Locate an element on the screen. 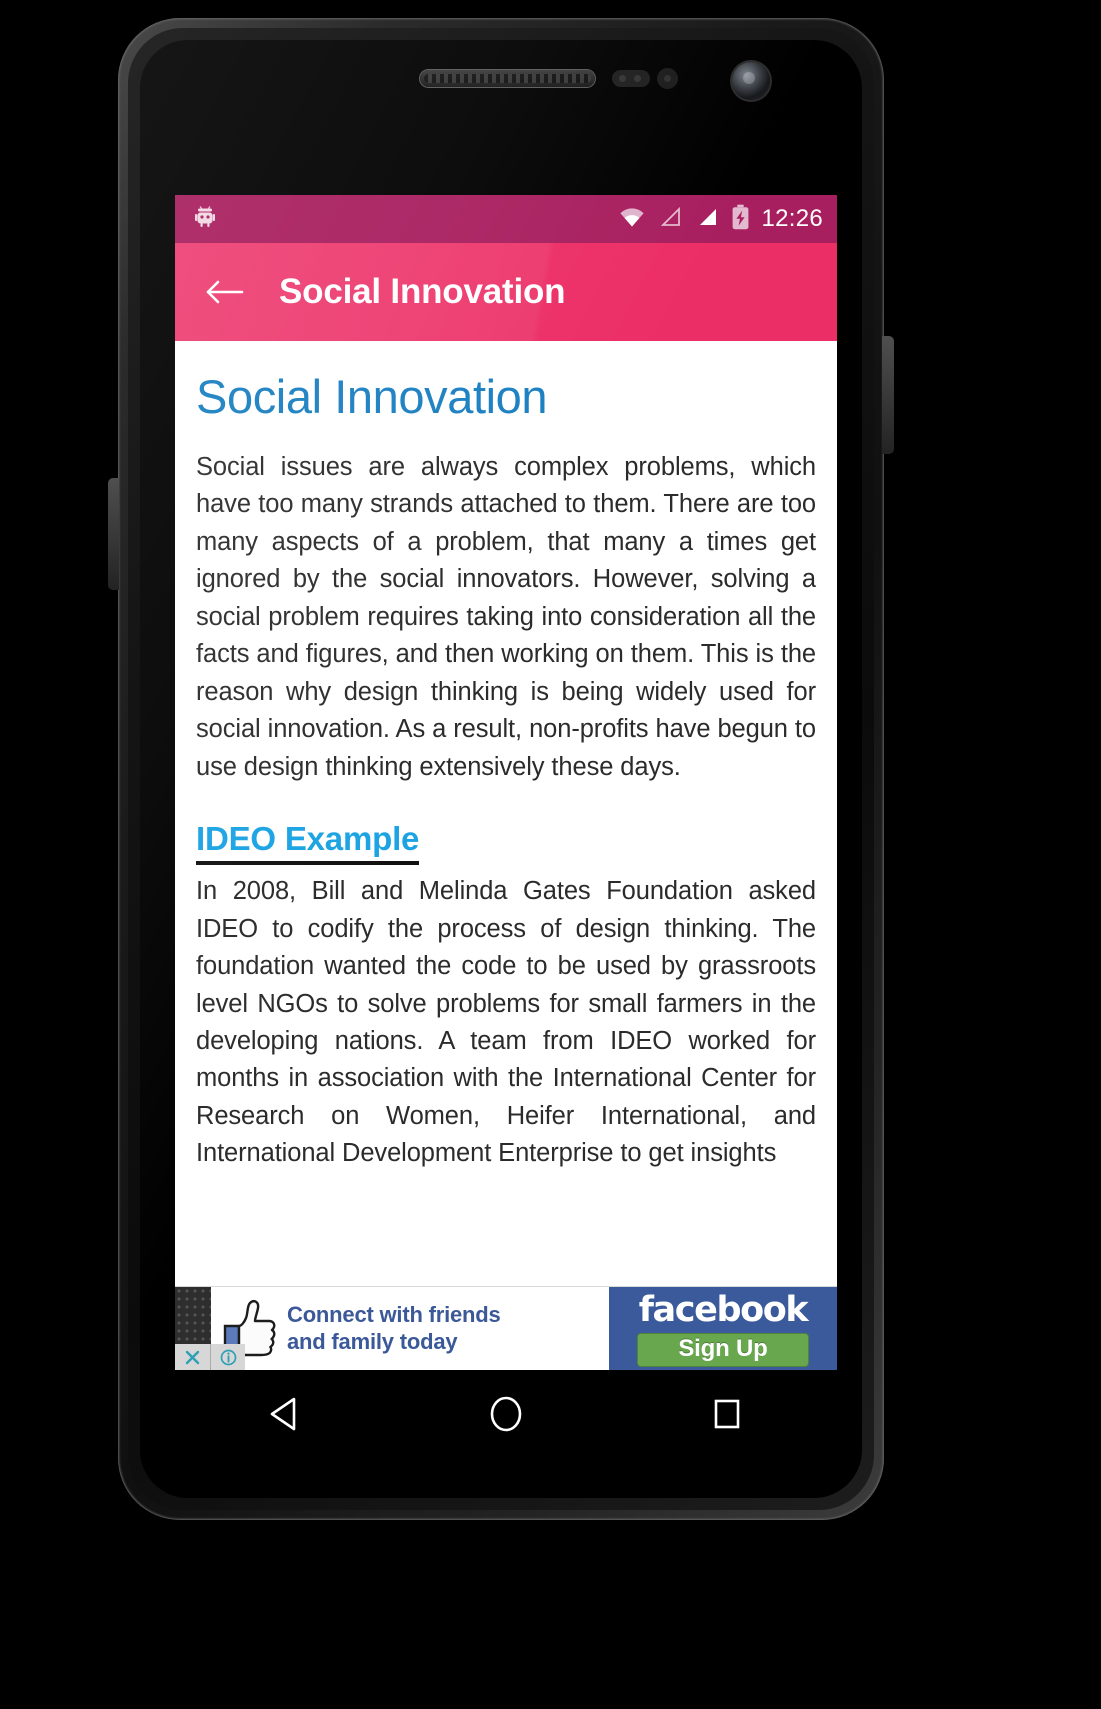 The image size is (1101, 1709). front-camera-icon is located at coordinates (751, 81).